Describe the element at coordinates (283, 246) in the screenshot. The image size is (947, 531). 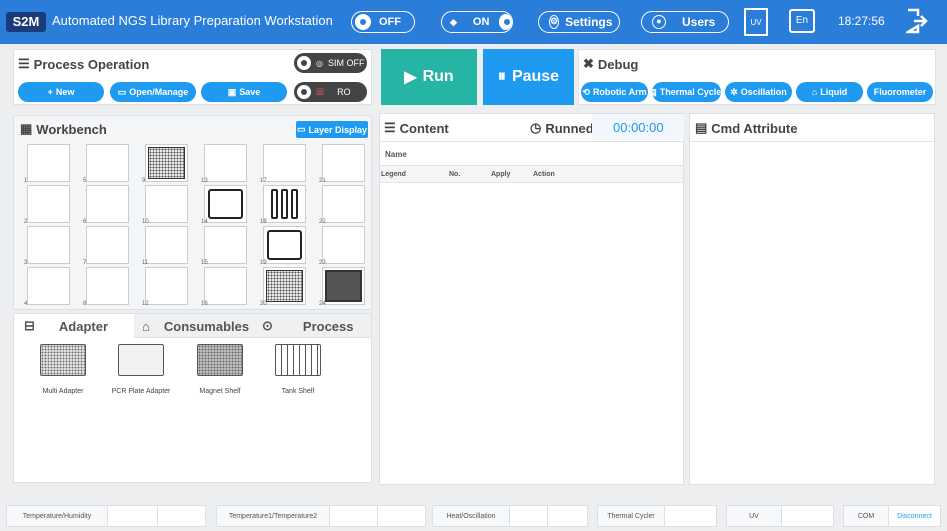
I see `workbench-slot: 19` at that location.